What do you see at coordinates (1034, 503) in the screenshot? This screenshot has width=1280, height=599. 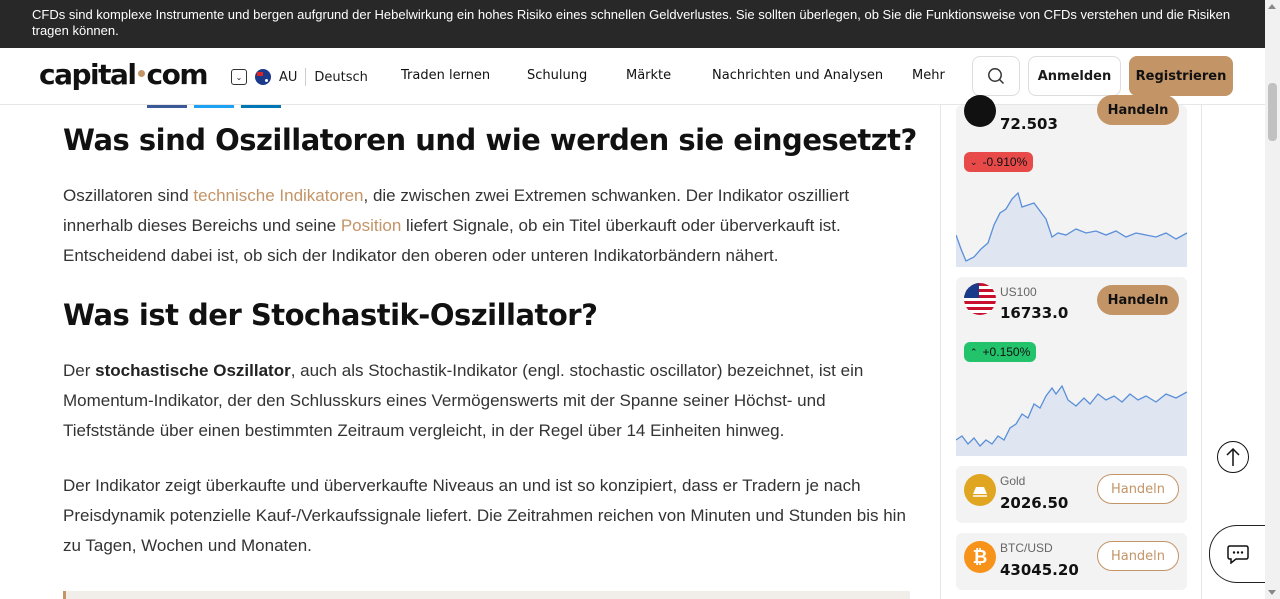 I see `market-price: 2026.50` at bounding box center [1034, 503].